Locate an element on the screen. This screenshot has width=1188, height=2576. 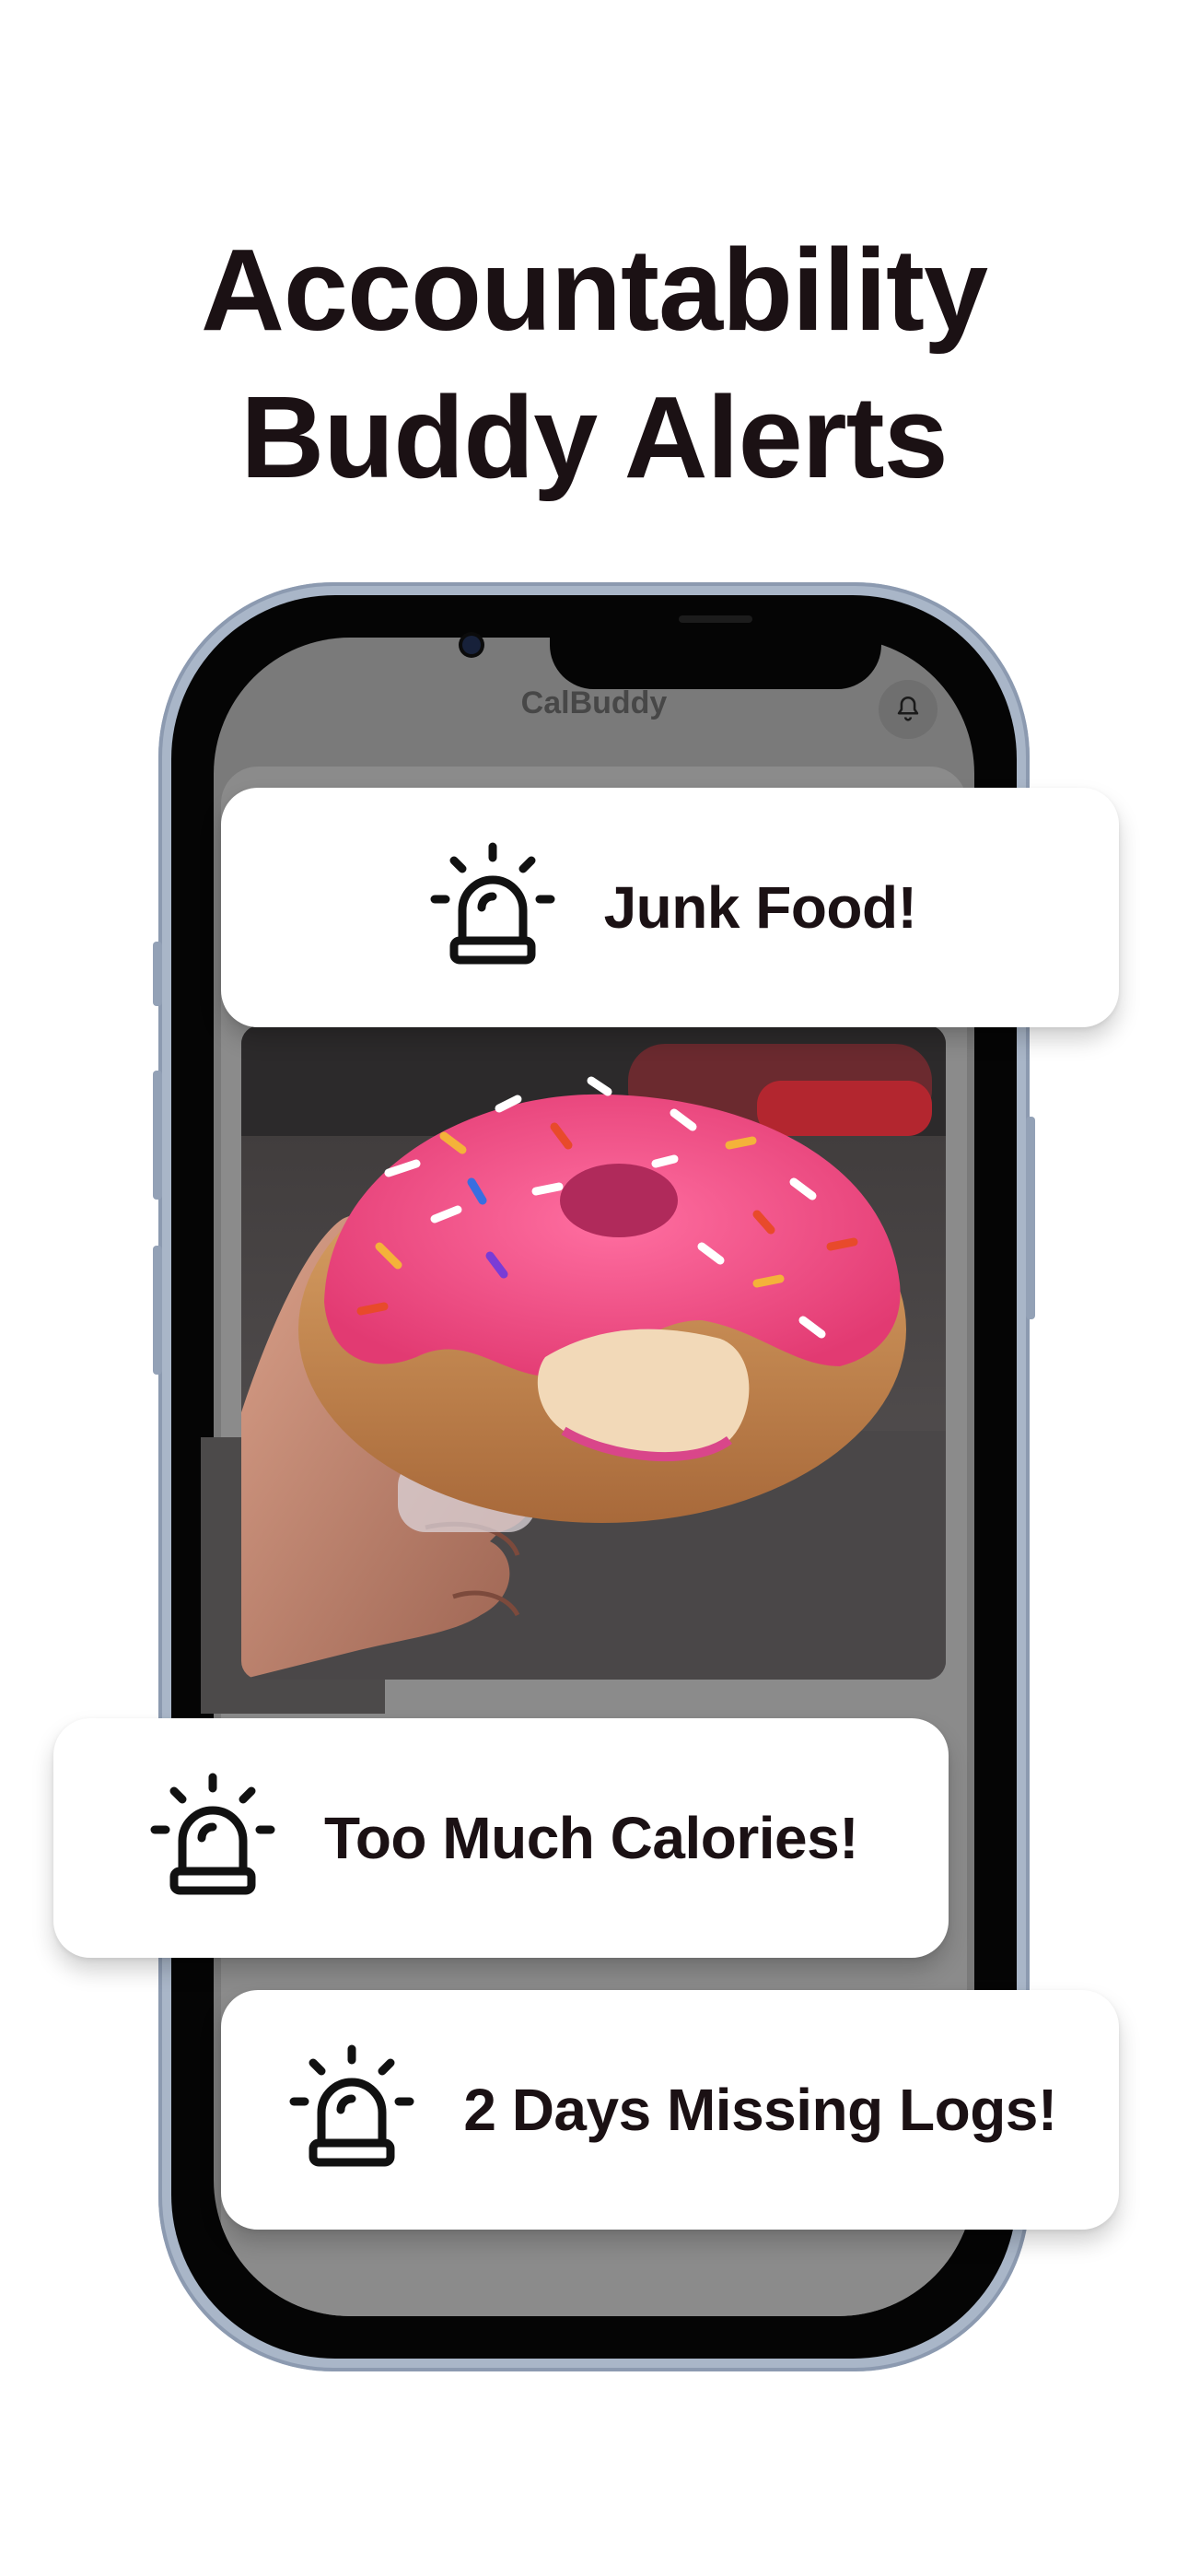
alert-card-missing-logs: 2 Days Missing Logs! is located at coordinates (670, 2110).